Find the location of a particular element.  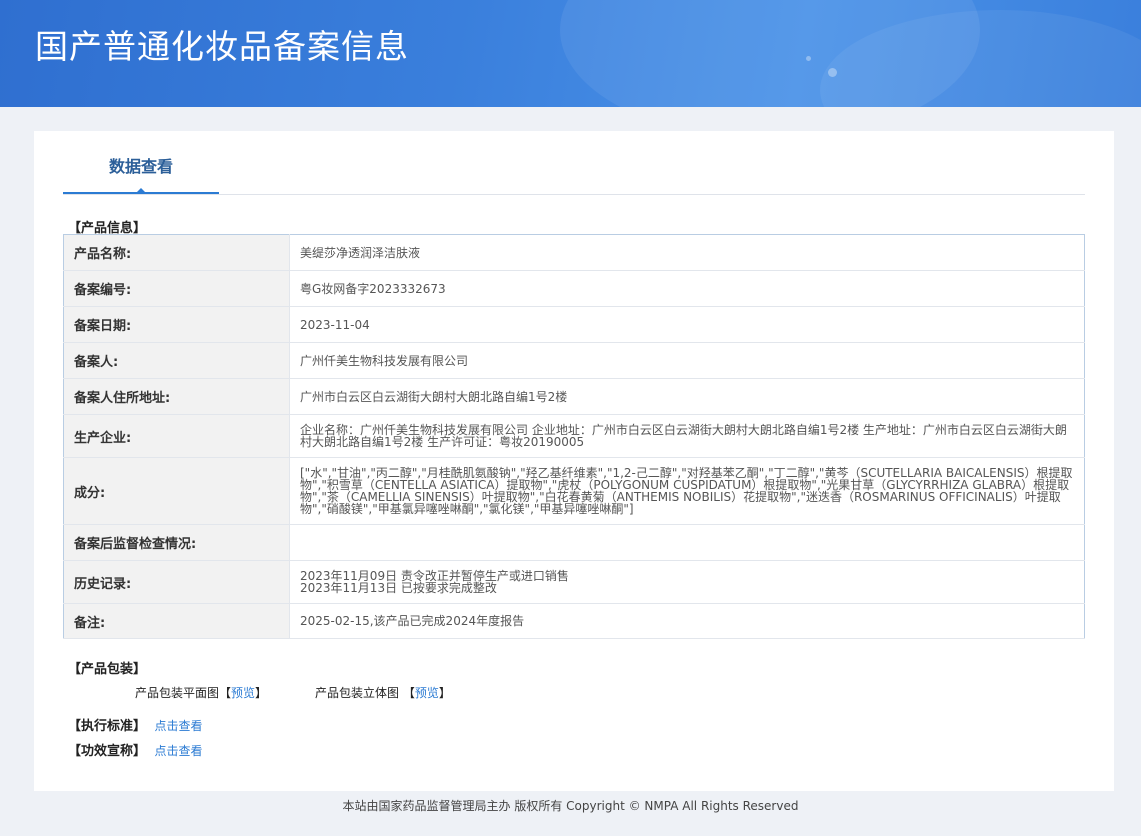

row-label: 备案人: is located at coordinates (176, 360).